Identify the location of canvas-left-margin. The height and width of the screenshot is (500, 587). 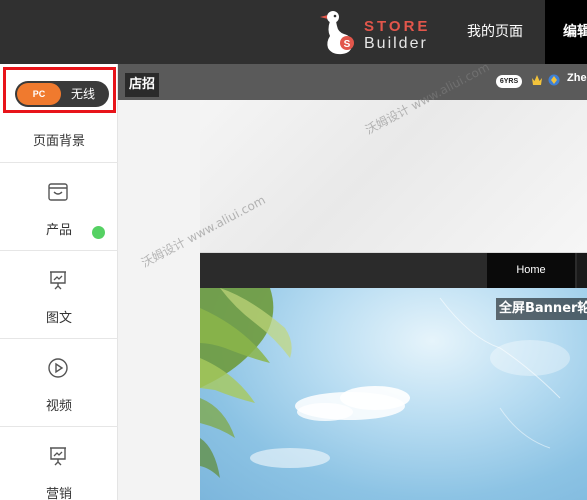
(159, 300).